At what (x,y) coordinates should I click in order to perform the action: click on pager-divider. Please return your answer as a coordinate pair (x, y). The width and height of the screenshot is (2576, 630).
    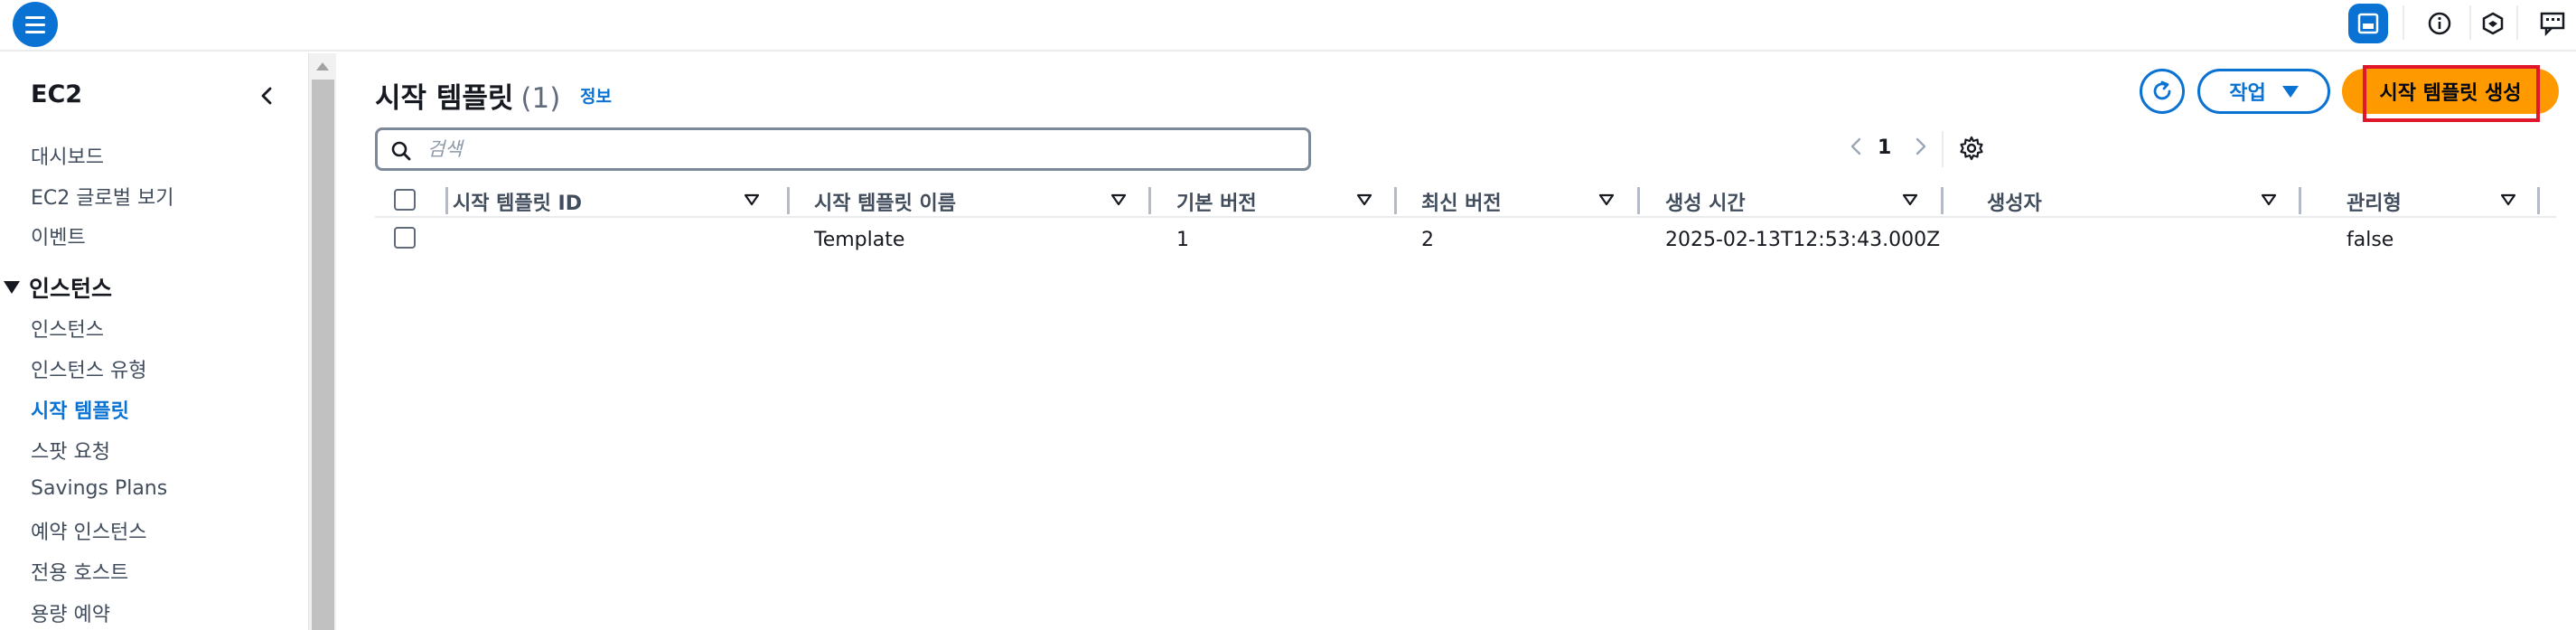
    Looking at the image, I should click on (1943, 149).